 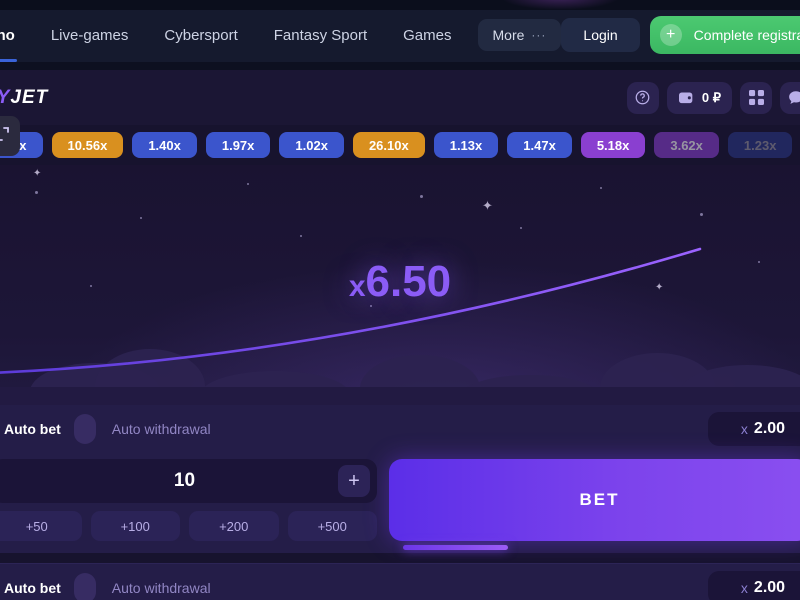 What do you see at coordinates (508, 35) in the screenshot?
I see `nav-more-label: More` at bounding box center [508, 35].